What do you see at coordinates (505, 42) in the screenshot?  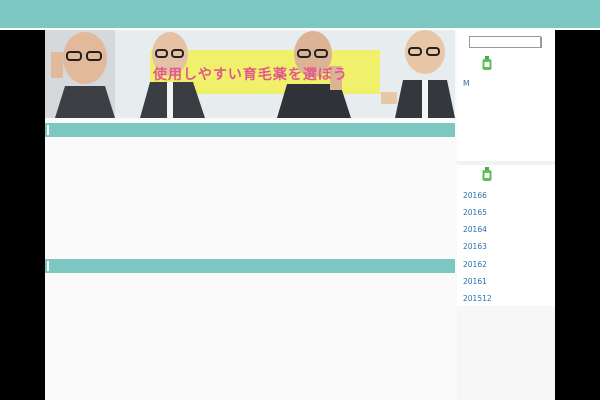 I see `search-input` at bounding box center [505, 42].